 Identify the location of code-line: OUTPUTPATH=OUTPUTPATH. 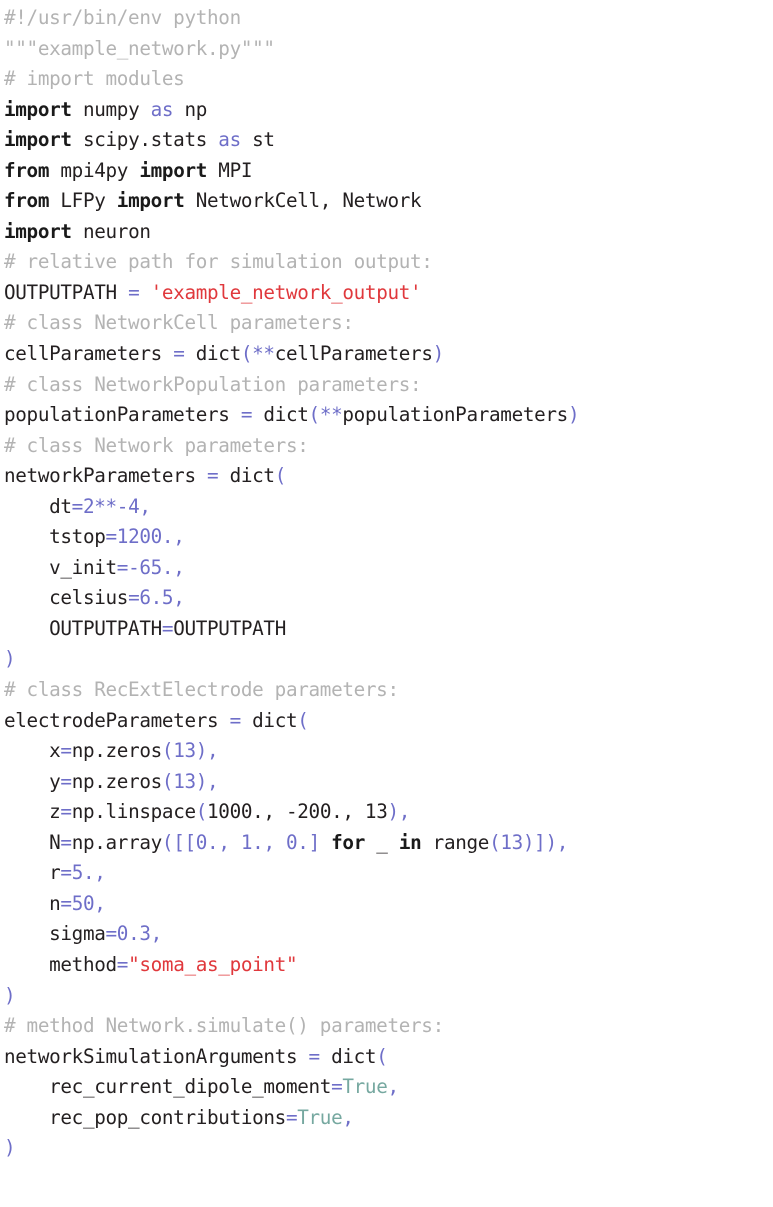
(388, 629).